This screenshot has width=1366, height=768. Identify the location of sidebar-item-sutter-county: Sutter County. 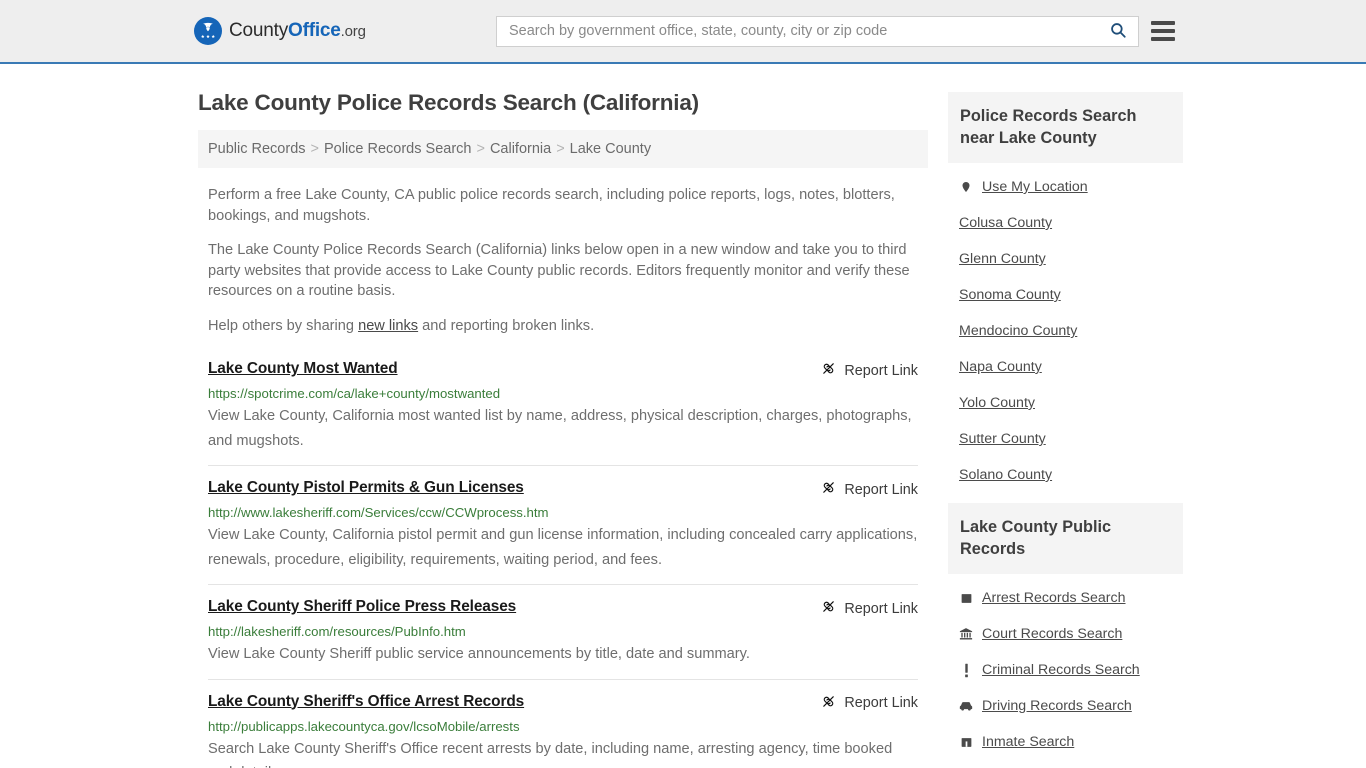
(1065, 439).